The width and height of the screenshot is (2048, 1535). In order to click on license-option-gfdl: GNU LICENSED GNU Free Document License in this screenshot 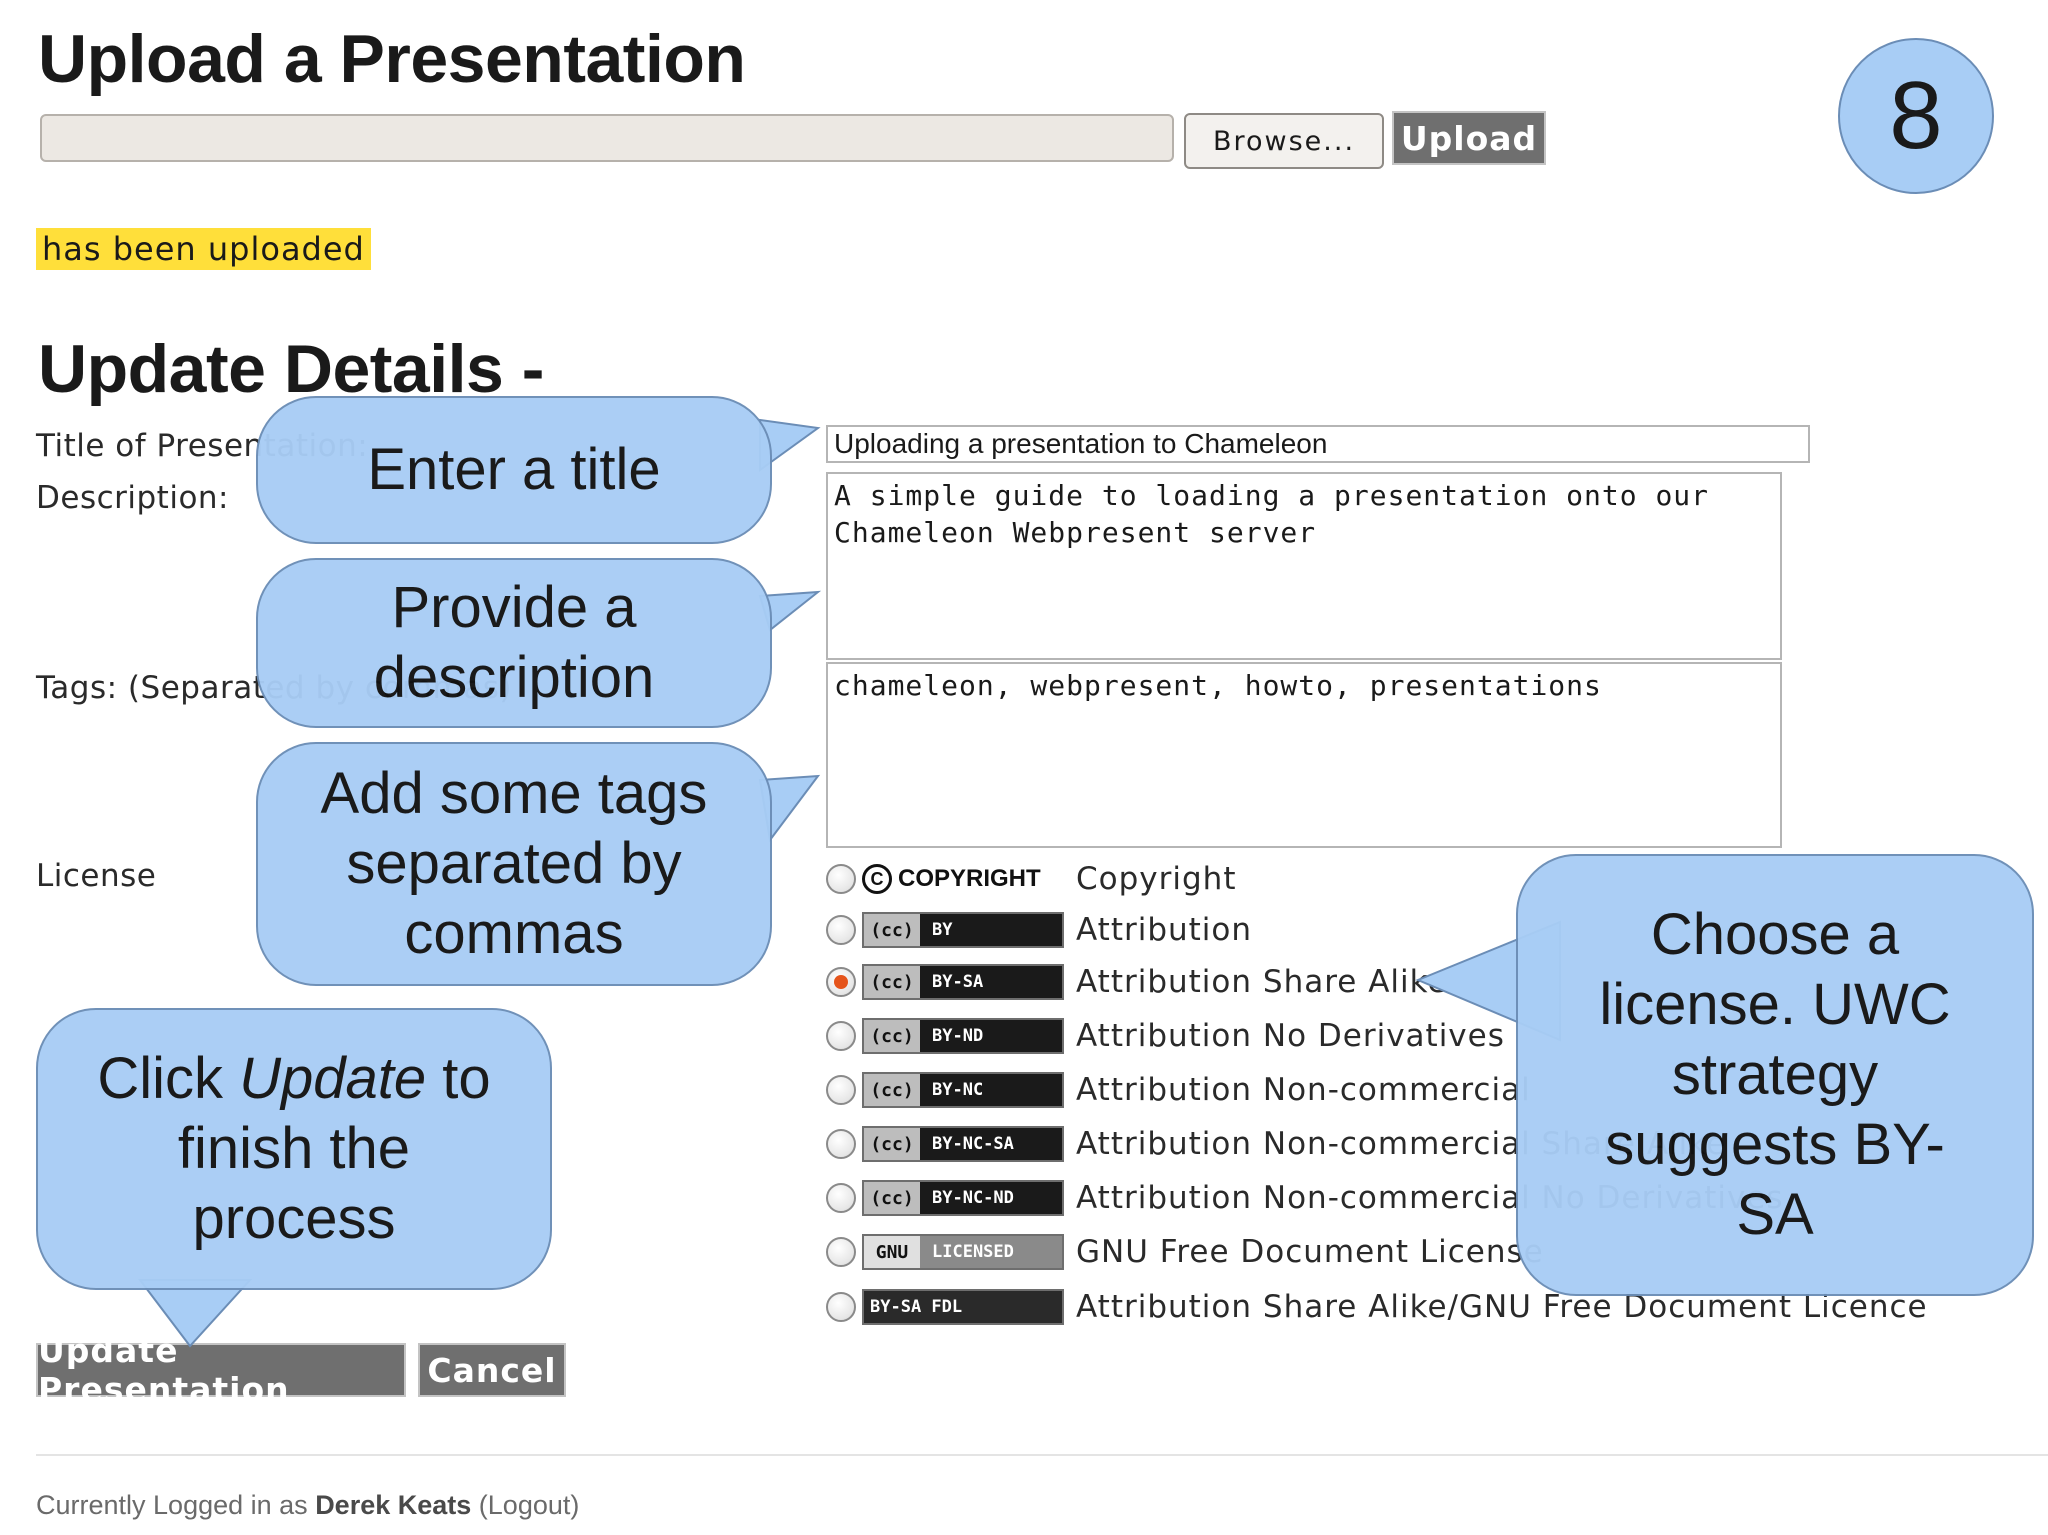, I will do `click(1185, 1252)`.